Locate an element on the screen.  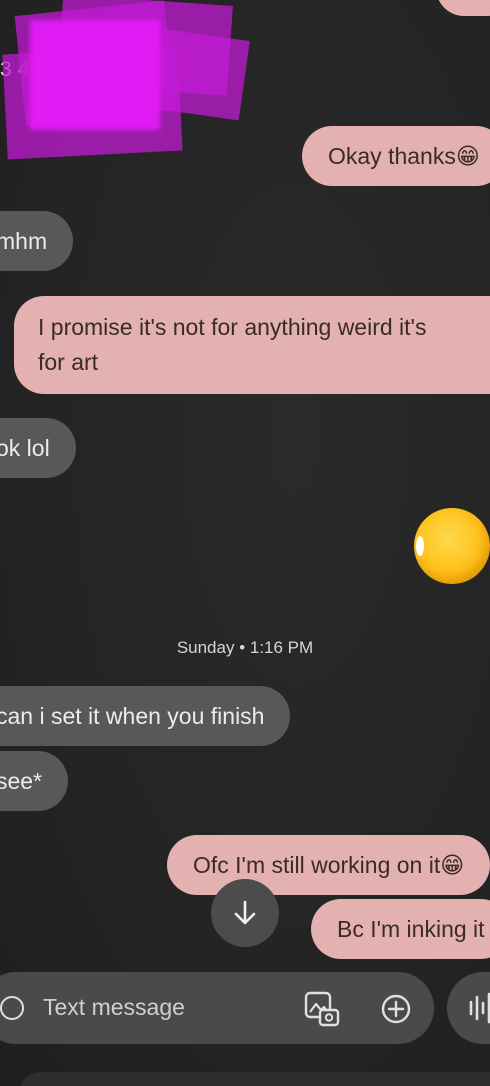
bottom-panel-edge is located at coordinates (255, 1079).